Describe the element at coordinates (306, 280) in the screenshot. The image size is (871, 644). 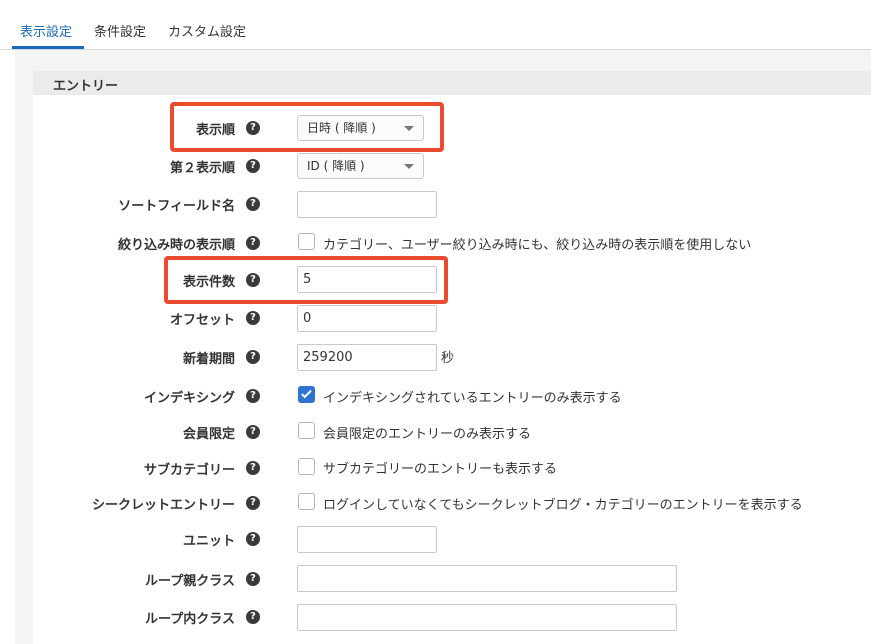
I see `highlight-box-limit` at that location.